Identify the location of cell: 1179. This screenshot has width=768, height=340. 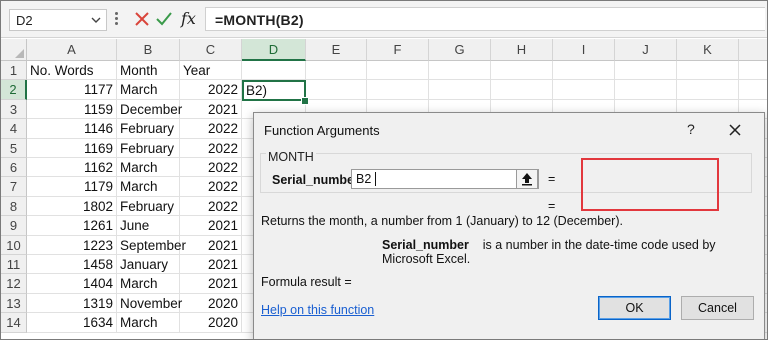
(72, 187).